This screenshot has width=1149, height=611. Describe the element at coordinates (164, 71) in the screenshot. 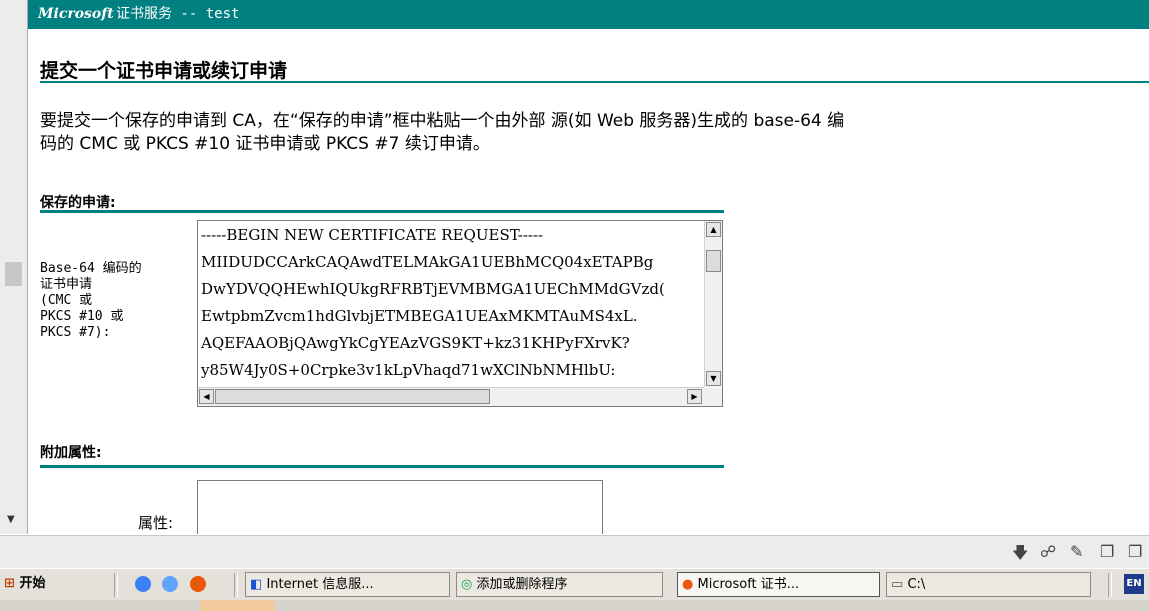

I see `page-title: 提交一个证书申请或续订申请` at that location.